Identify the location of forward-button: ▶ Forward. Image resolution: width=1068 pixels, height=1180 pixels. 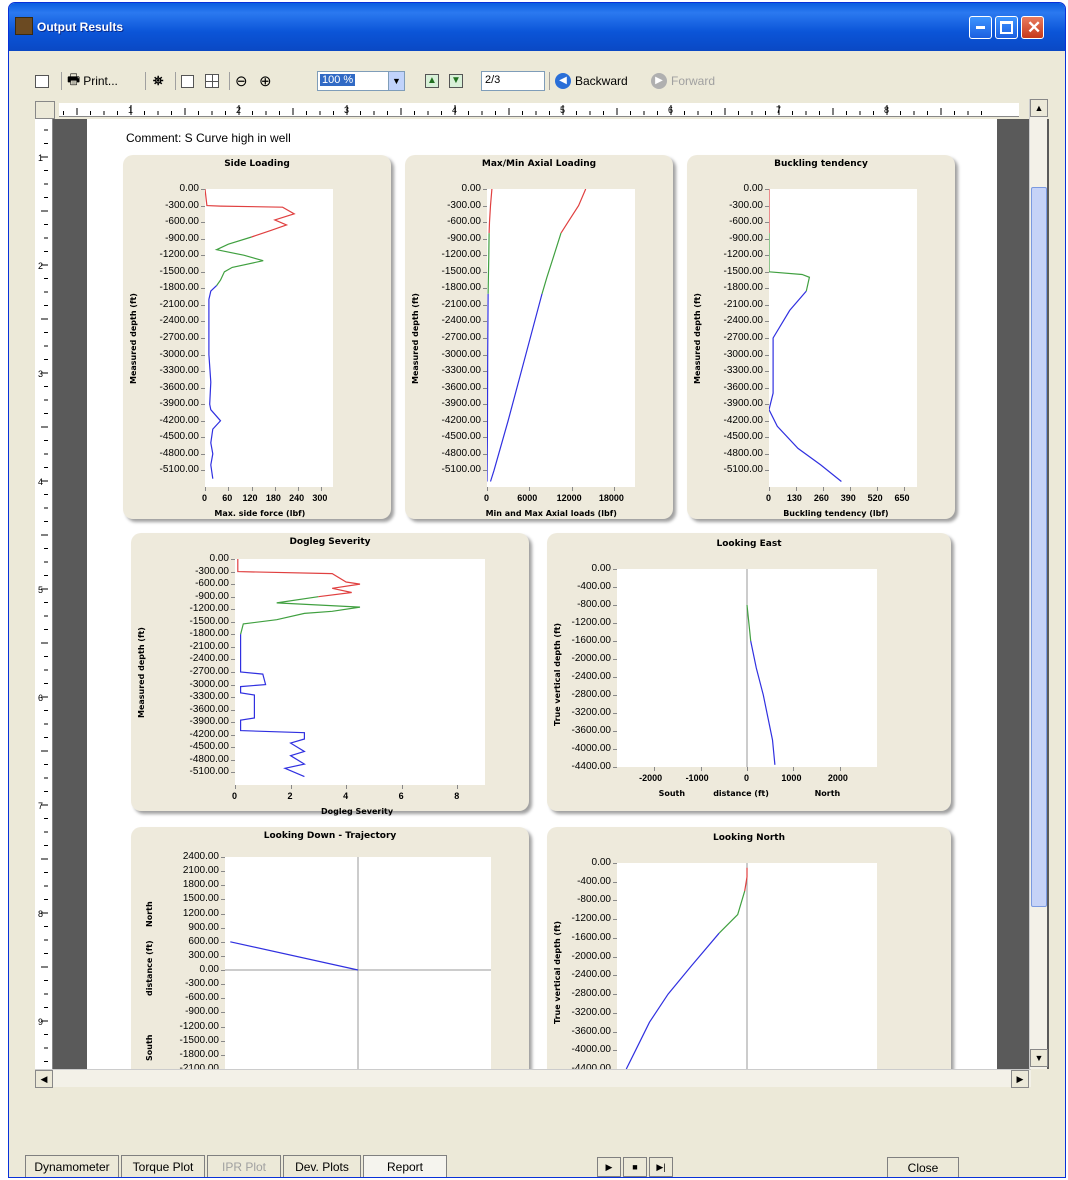
(683, 81).